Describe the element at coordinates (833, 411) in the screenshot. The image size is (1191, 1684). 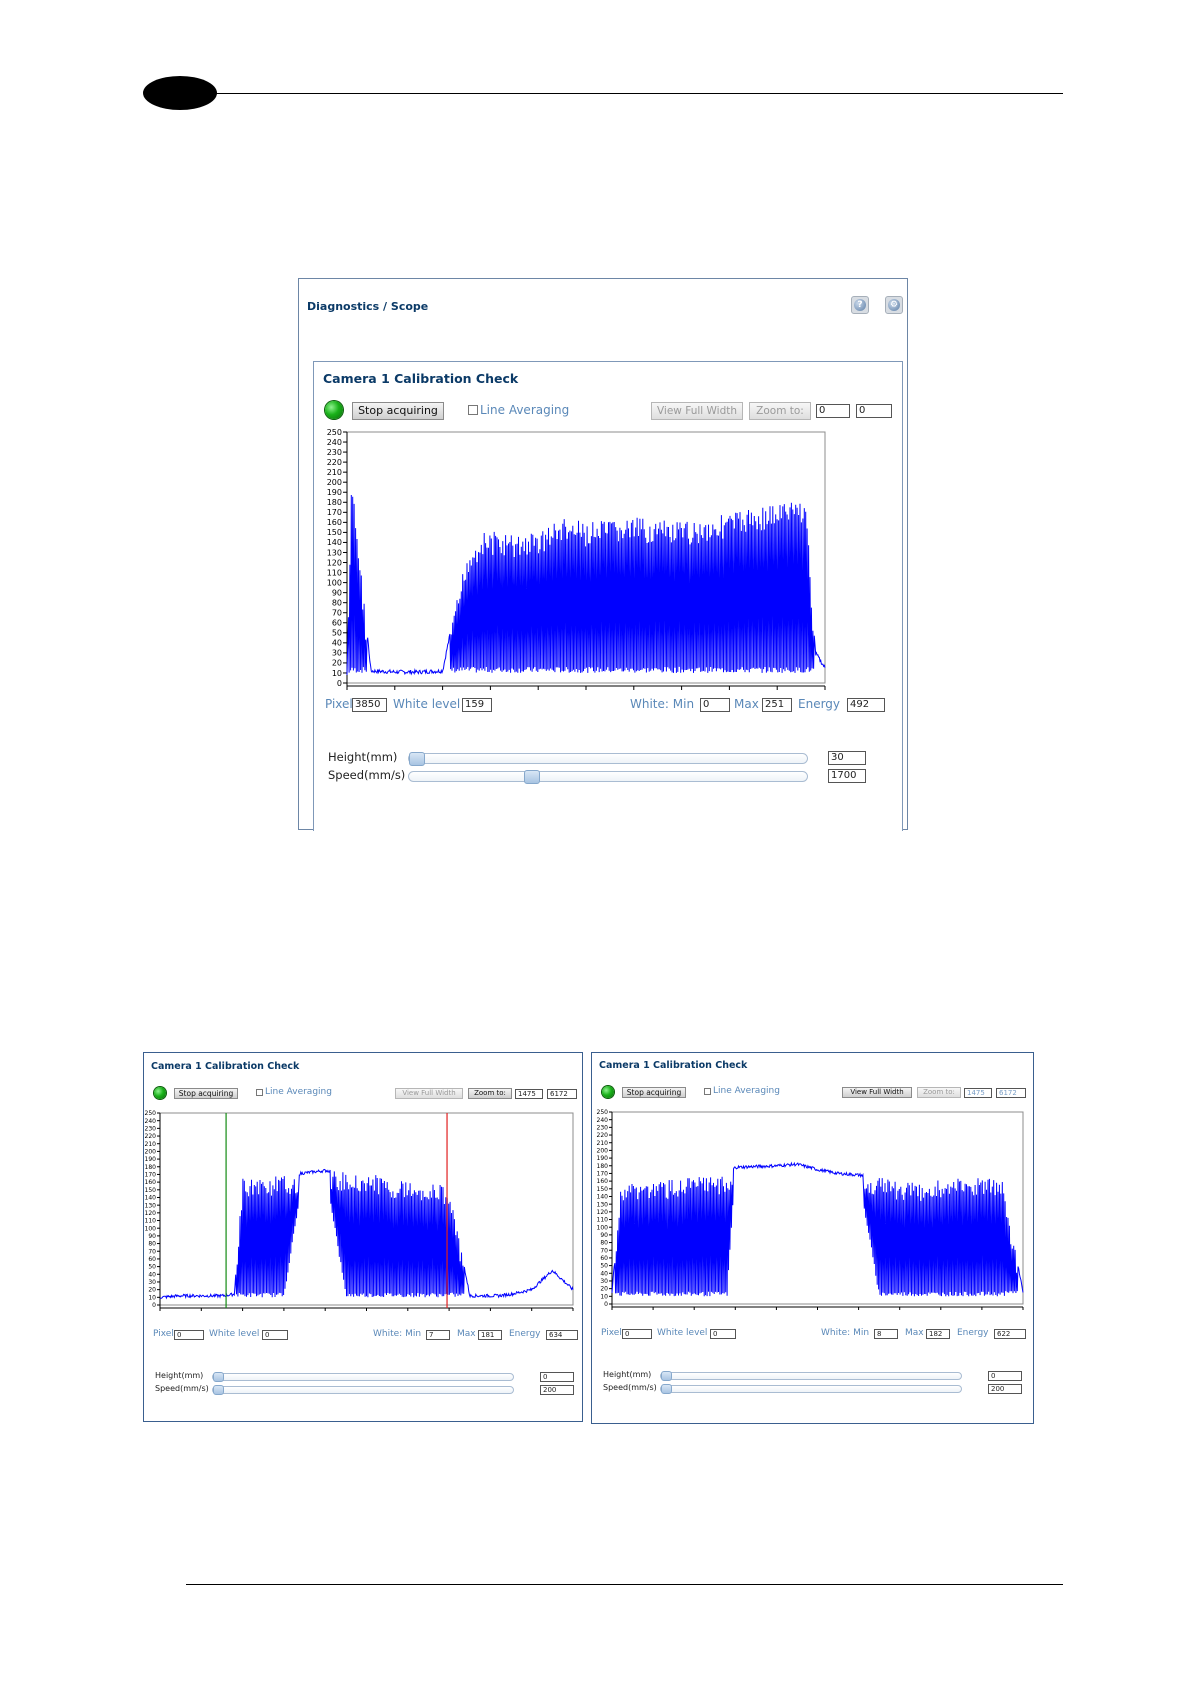
I see `zoom-from-field: 0` at that location.